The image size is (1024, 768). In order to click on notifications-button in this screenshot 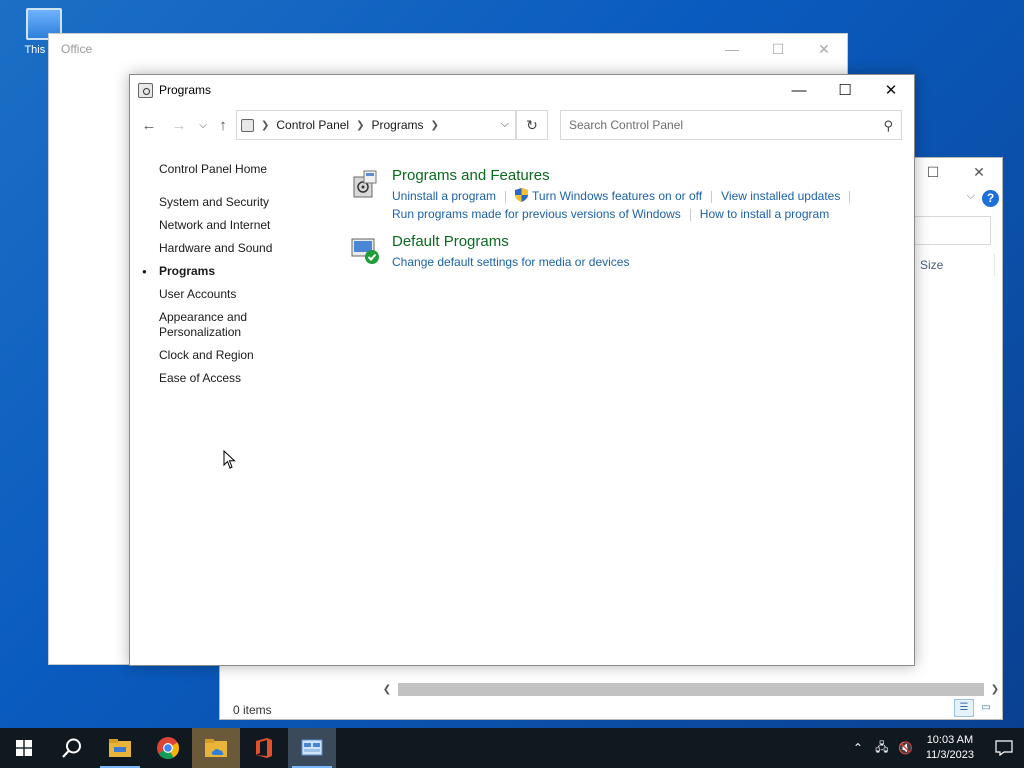, I will do `click(1004, 748)`.